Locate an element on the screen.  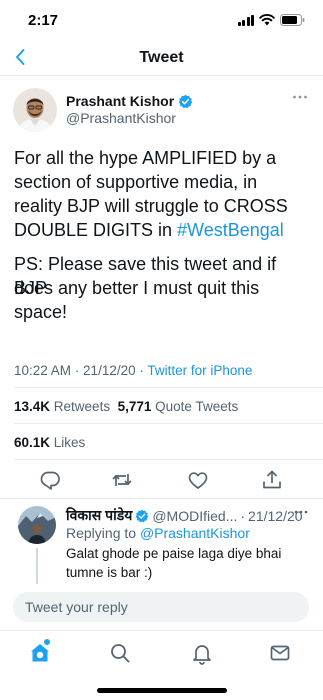
reply-author-avatar is located at coordinates (37, 525).